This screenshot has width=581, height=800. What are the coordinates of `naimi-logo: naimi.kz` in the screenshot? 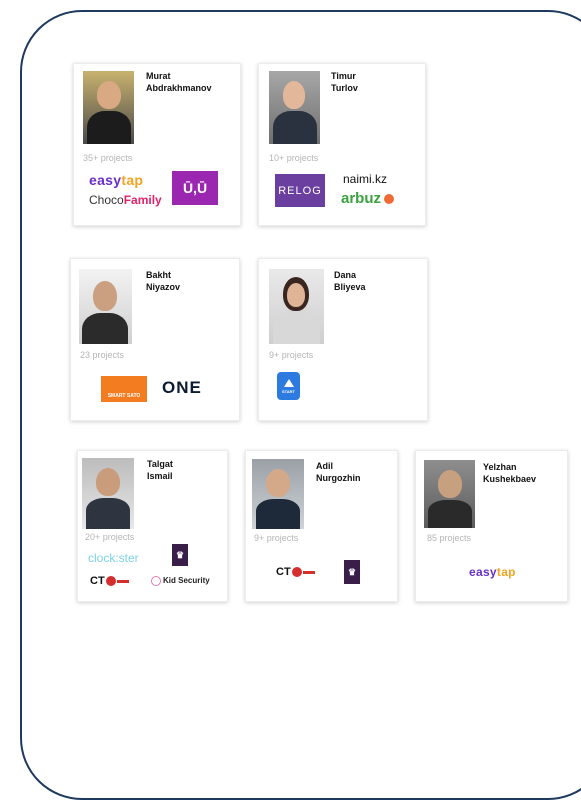 It's located at (365, 179).